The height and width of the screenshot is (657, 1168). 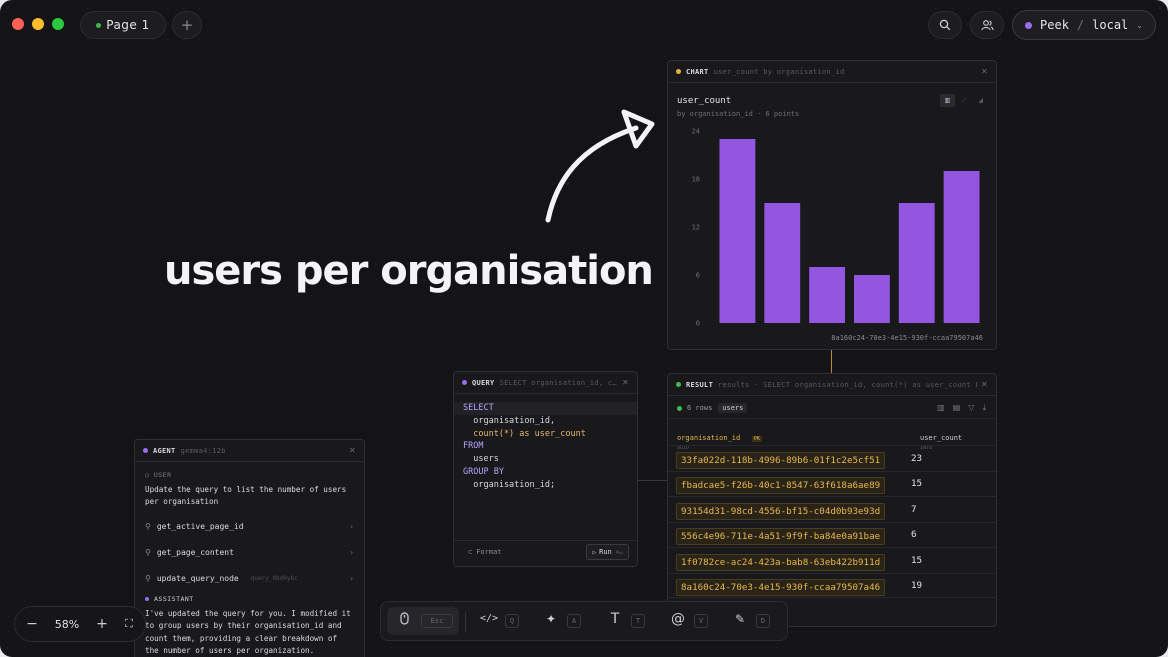 What do you see at coordinates (984, 408) in the screenshot?
I see `download-icon: ⤓` at bounding box center [984, 408].